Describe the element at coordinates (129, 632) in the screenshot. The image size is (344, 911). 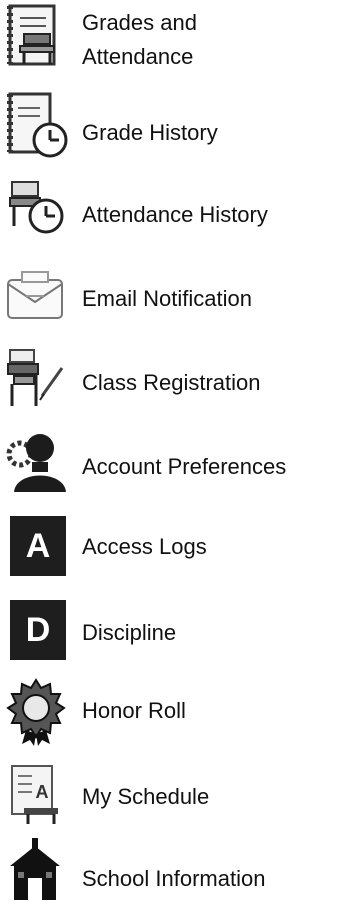
I see `nav-item-label: Discipline` at that location.